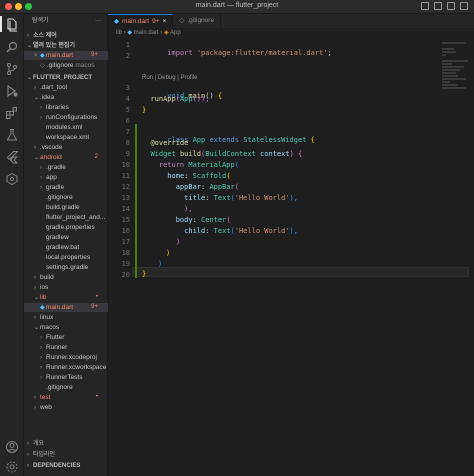 The image size is (474, 476). Describe the element at coordinates (66, 147) in the screenshot. I see `tree-item: › .vscode` at that location.